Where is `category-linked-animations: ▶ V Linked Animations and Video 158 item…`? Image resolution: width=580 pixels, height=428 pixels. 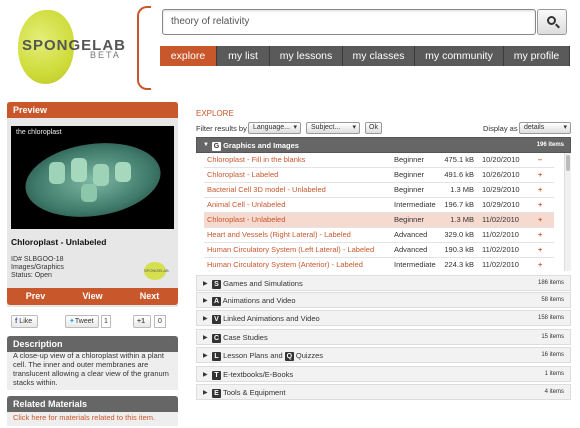
category-linked-animations: ▶ V Linked Animations and Video 158 item… is located at coordinates (383, 318).